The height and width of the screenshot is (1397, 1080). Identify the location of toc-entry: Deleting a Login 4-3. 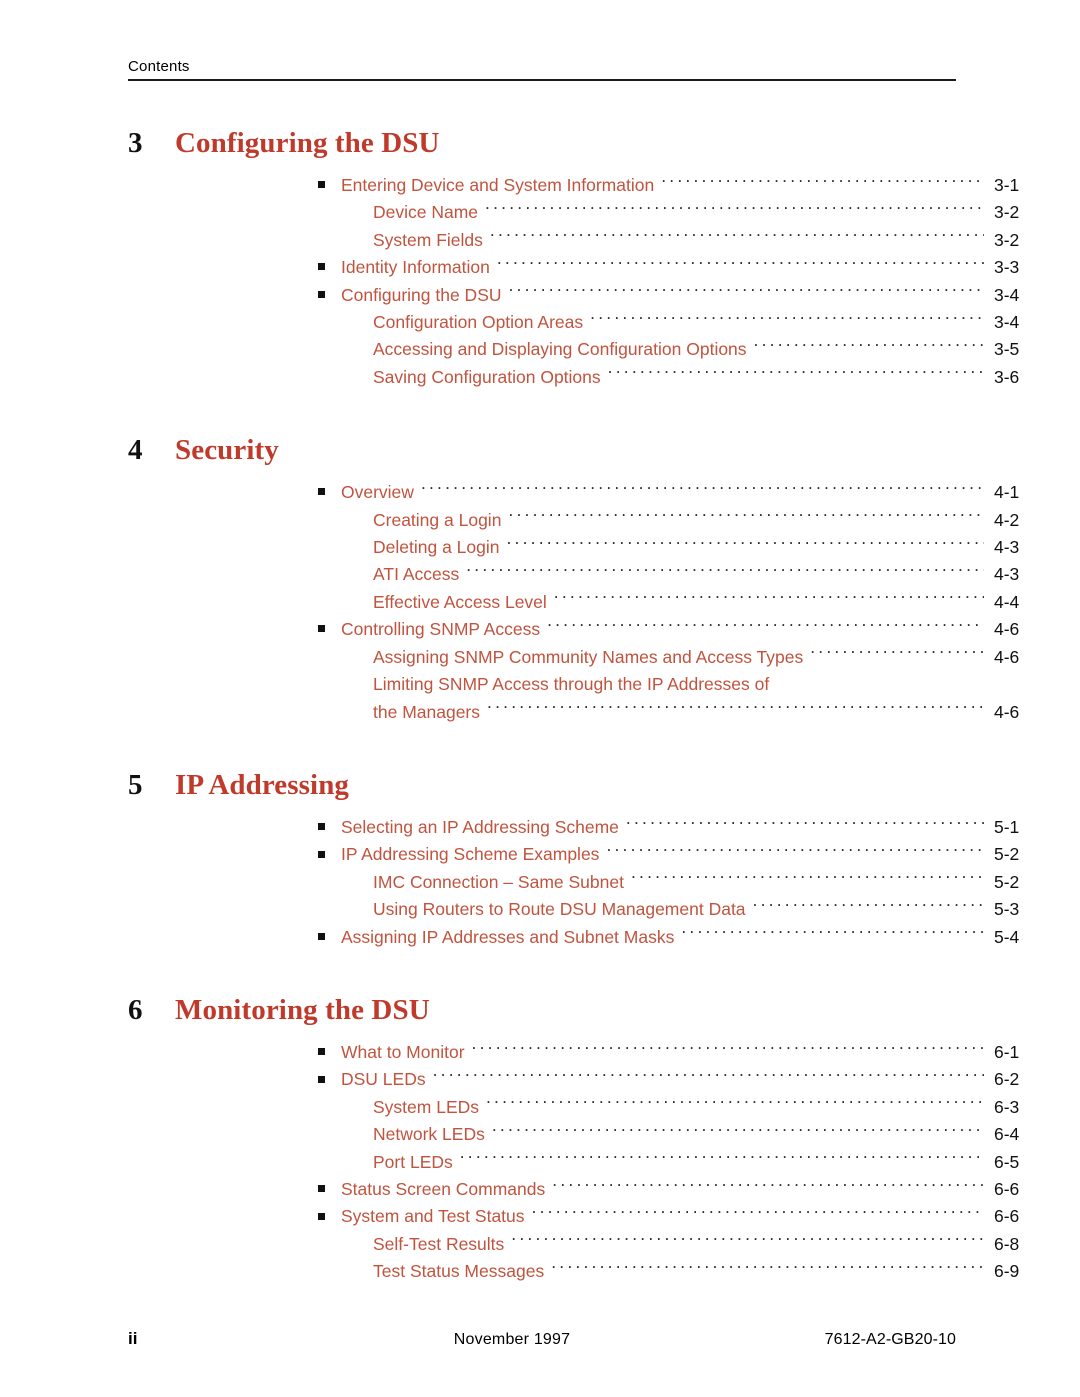
(540, 547).